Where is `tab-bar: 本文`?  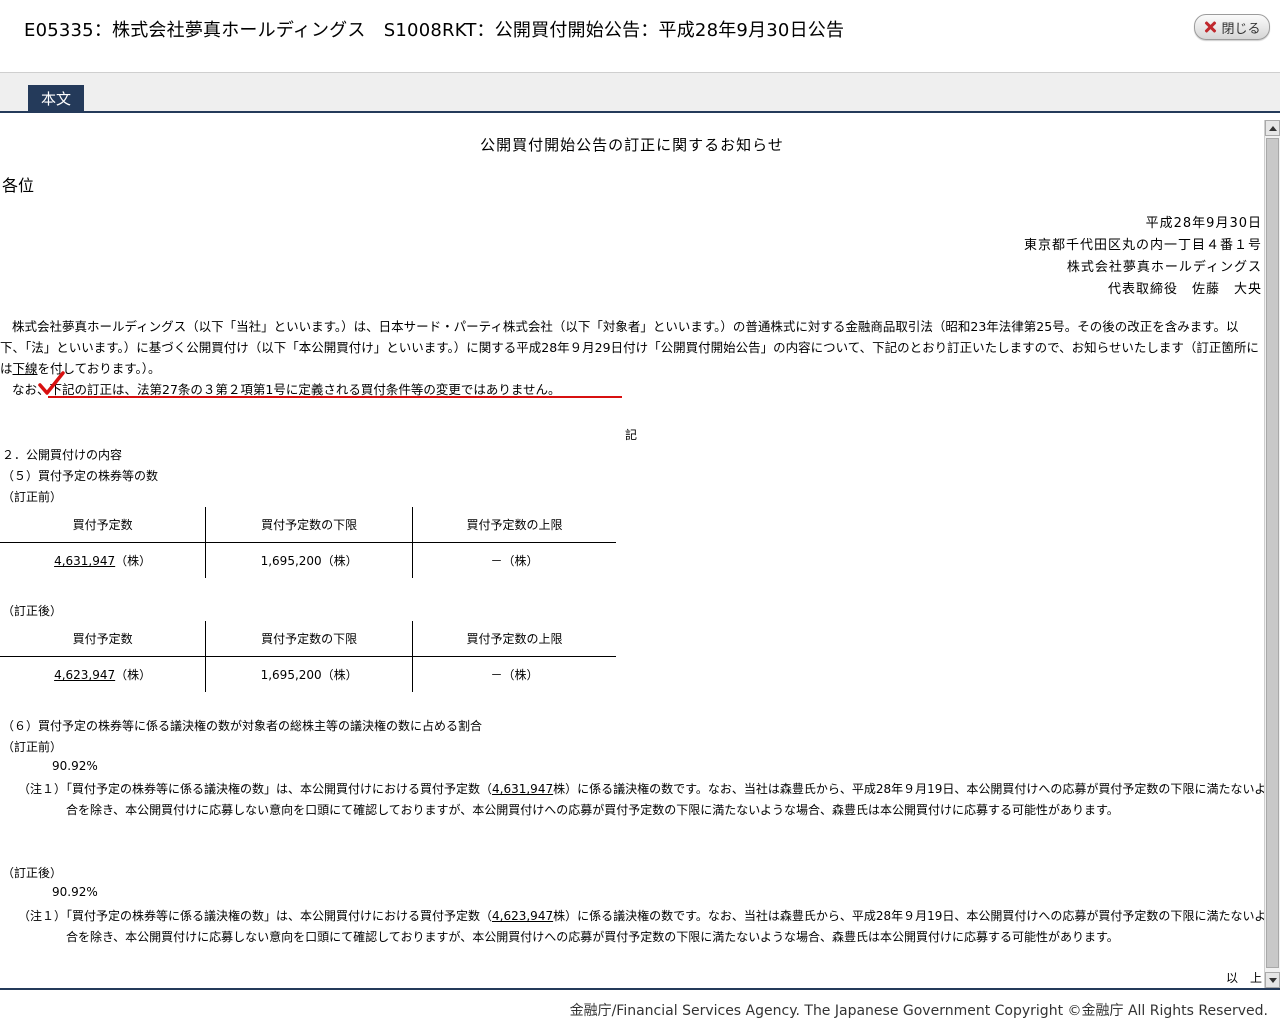
tab-bar: 本文 is located at coordinates (640, 93).